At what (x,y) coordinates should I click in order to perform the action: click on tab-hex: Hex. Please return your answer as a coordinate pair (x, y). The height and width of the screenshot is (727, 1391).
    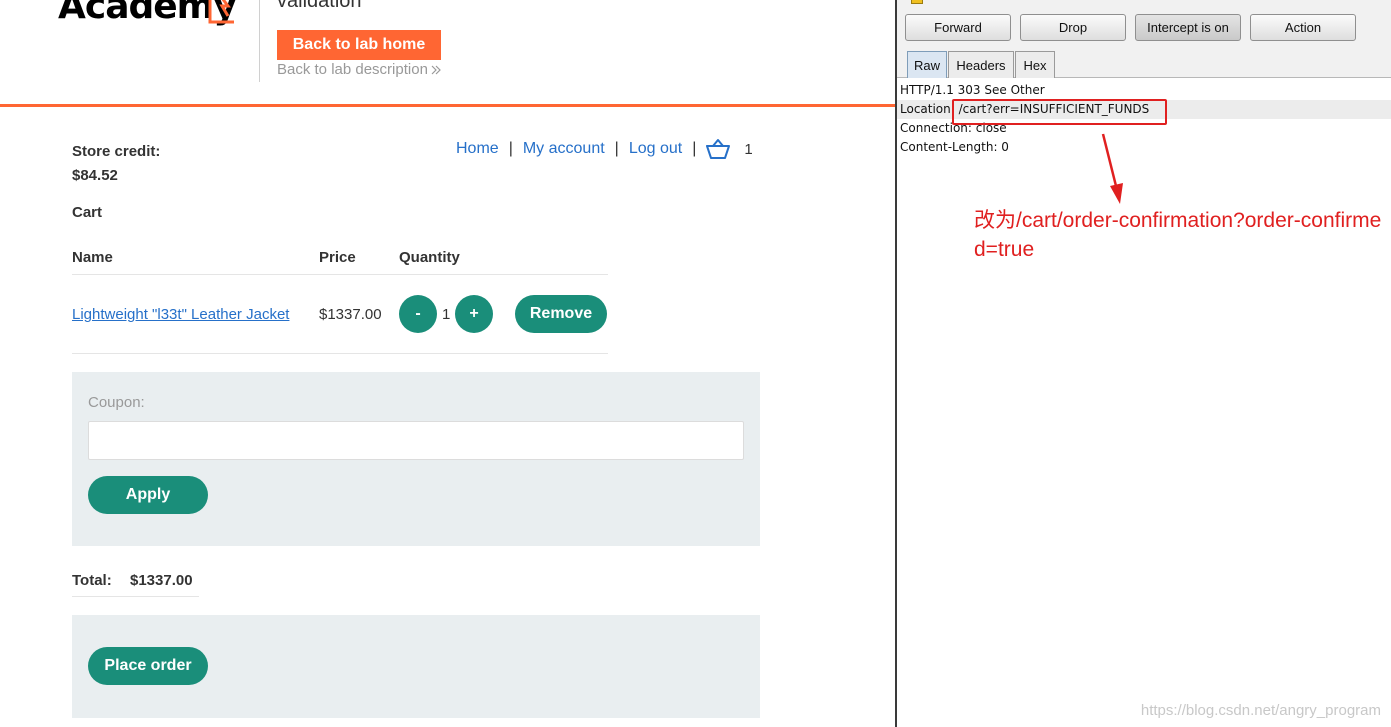
    Looking at the image, I should click on (1035, 64).